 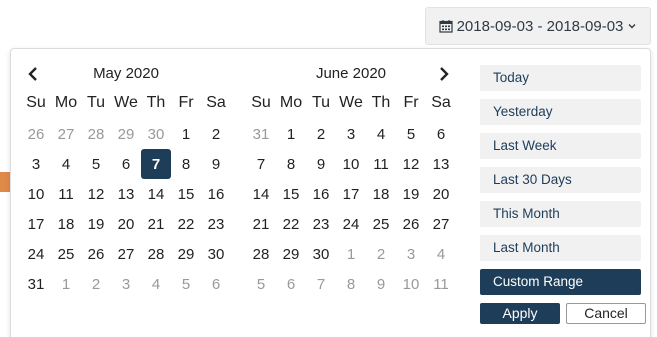 I want to click on apply-button: Apply, so click(x=520, y=313).